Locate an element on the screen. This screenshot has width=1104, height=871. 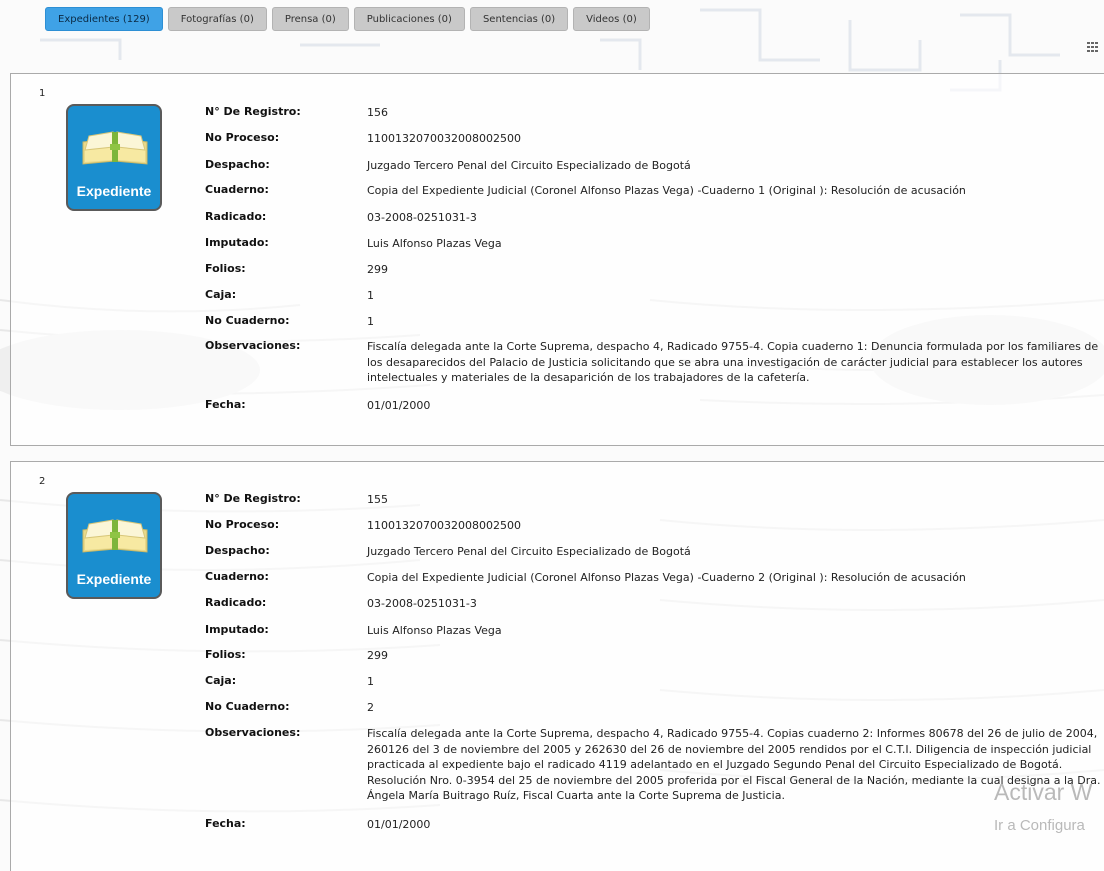
record-index: 2 is located at coordinates (42, 481).